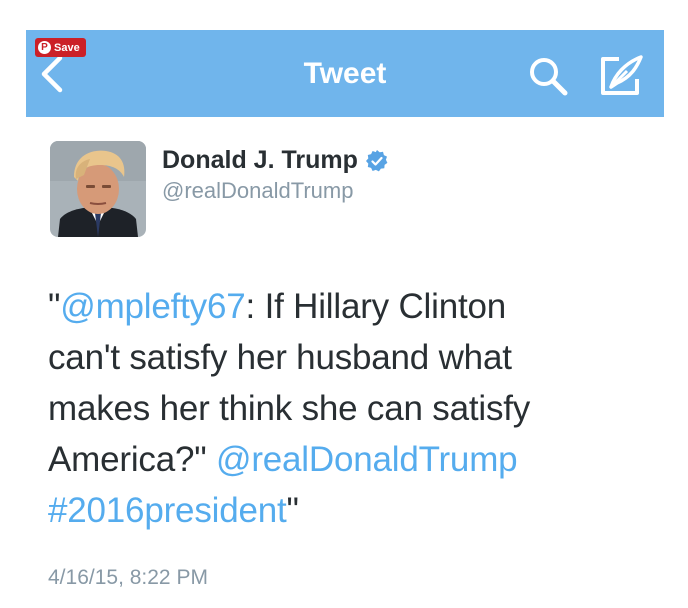  I want to click on tweet-line: #2016president", so click(358, 510).